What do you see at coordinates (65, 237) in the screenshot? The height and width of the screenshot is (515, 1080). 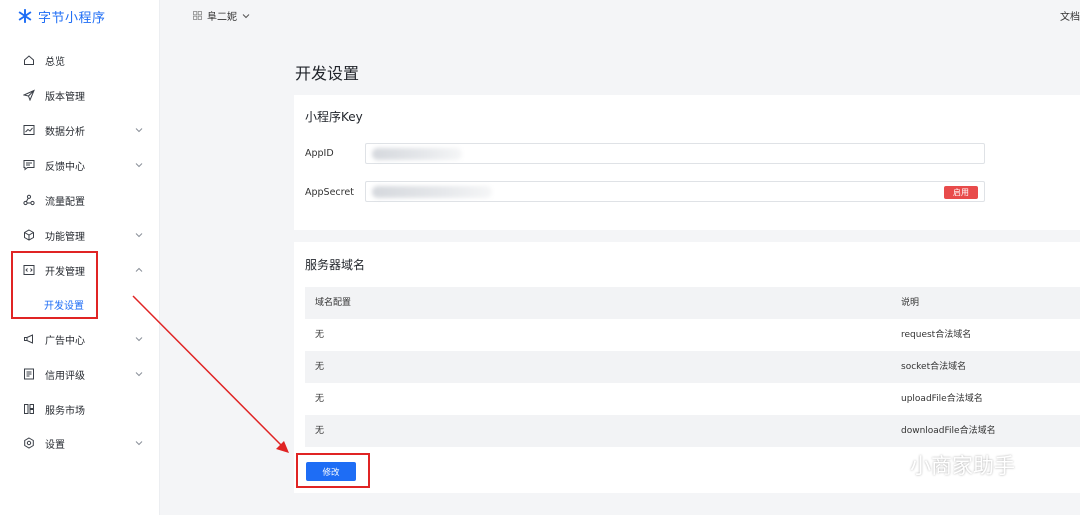 I see `sidebar-item-label: 功能管理` at bounding box center [65, 237].